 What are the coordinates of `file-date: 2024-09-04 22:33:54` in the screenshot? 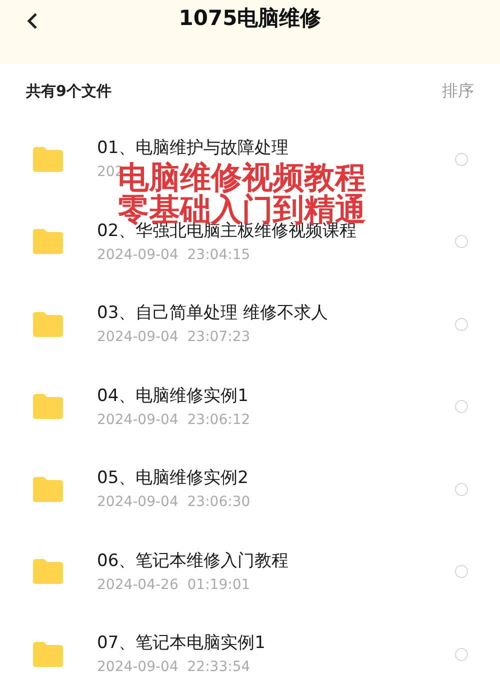 It's located at (174, 668).